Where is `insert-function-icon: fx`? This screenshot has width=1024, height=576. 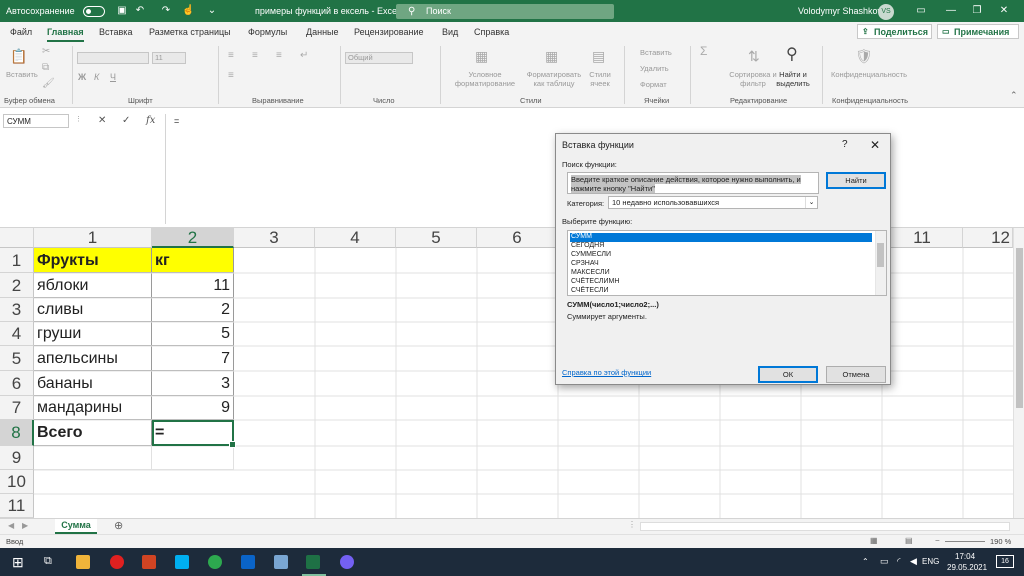 insert-function-icon: fx is located at coordinates (150, 120).